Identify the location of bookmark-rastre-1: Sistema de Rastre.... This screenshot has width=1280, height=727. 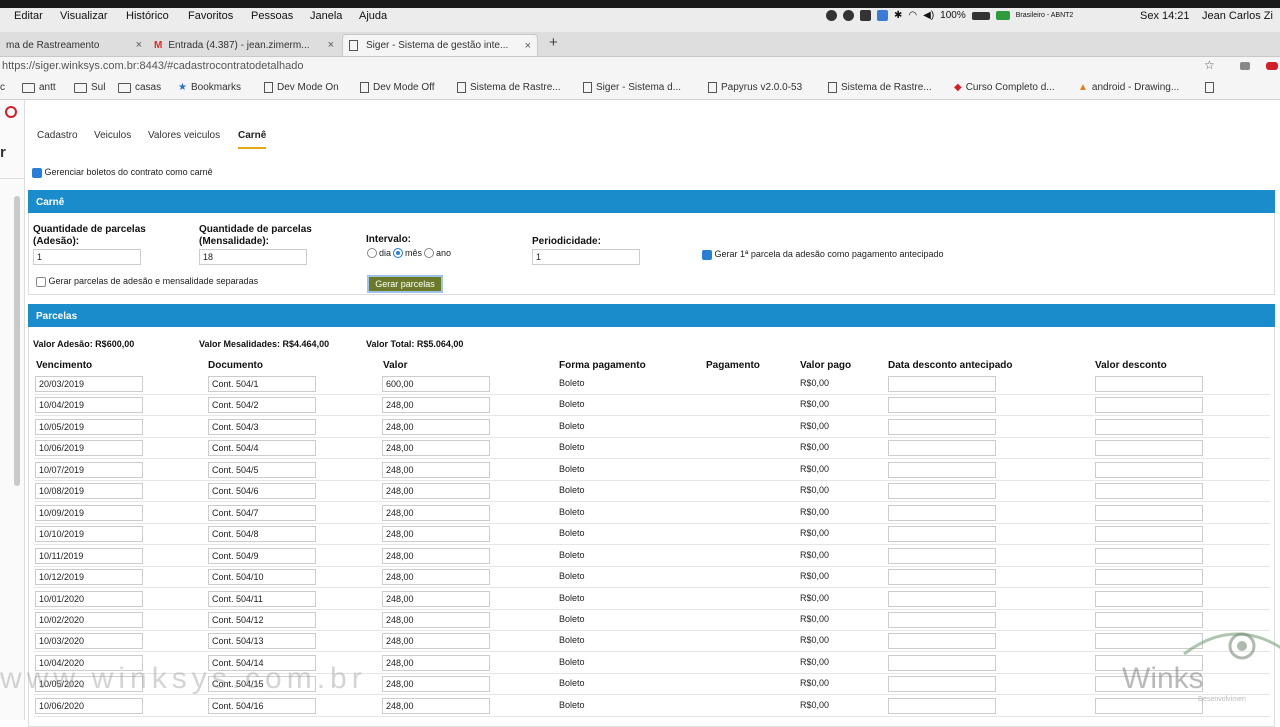
(509, 87).